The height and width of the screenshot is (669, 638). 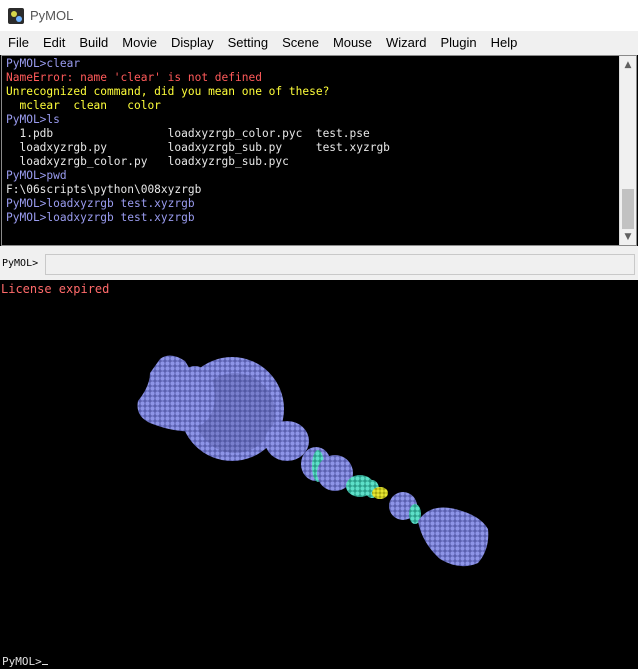 What do you see at coordinates (18, 43) in the screenshot?
I see `menu-file: File` at bounding box center [18, 43].